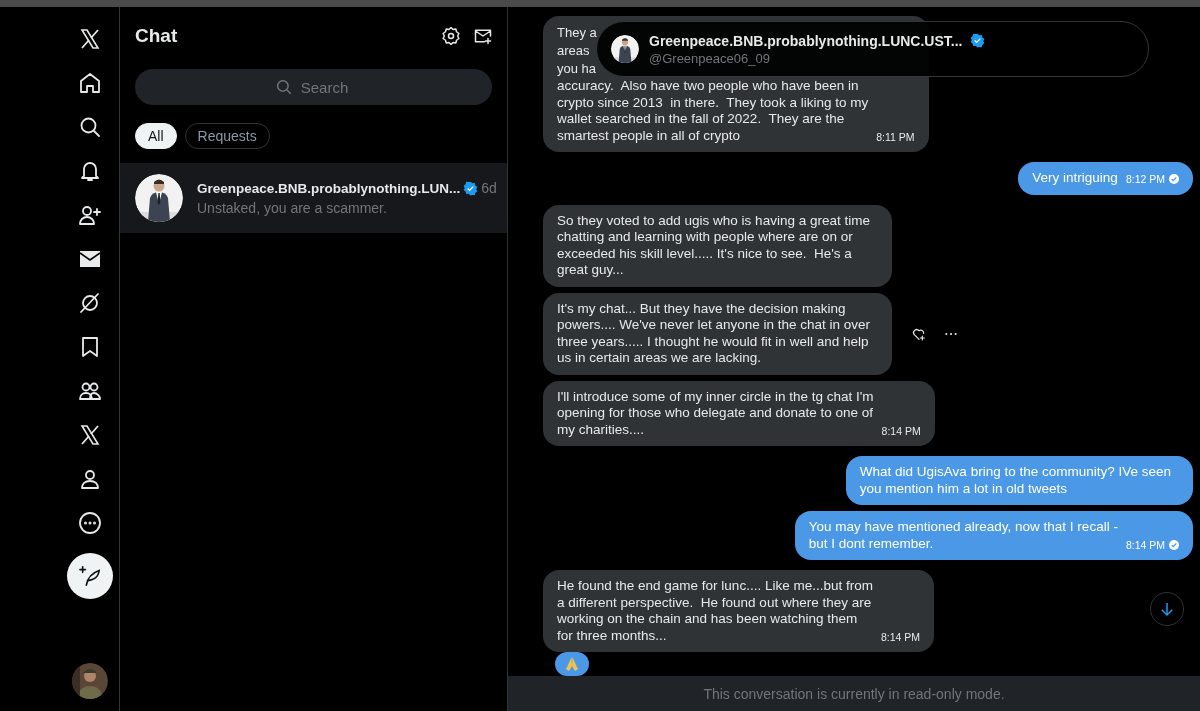  Describe the element at coordinates (313, 198) in the screenshot. I see `conversation-item: Greenpeace.BNB.probablynothing.LUN... 6d Unstaked, you are a scammer.` at that location.